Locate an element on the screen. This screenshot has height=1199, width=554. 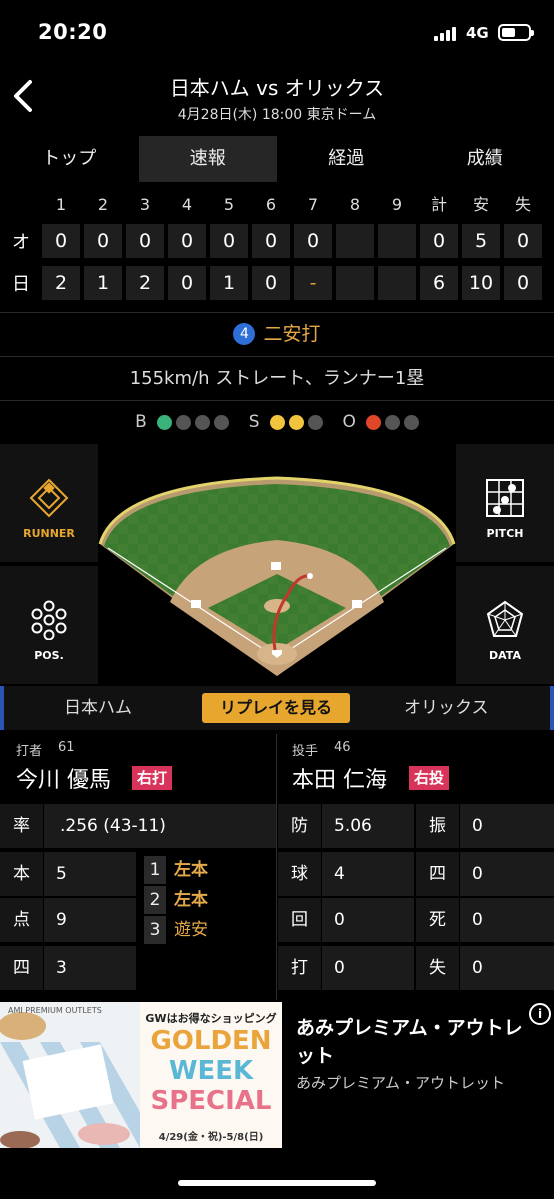
at-bat-history-item: 2 左本 is located at coordinates (176, 900).